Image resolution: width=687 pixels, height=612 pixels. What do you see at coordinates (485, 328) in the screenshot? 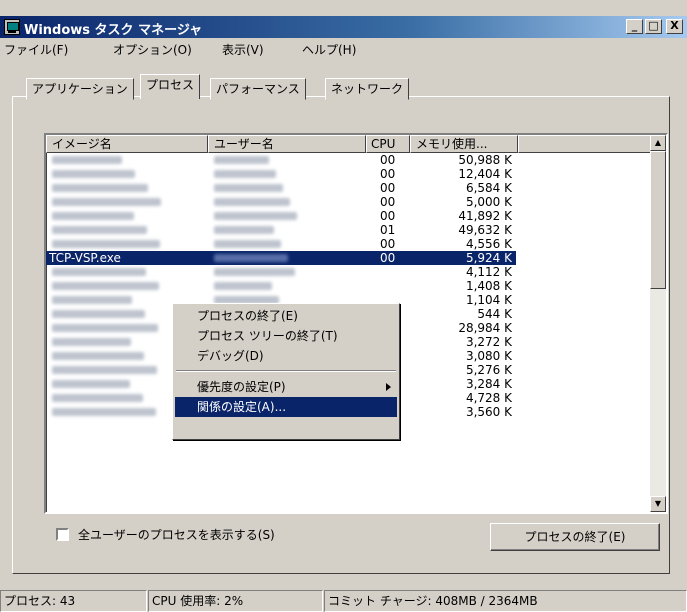
I see `process-memory: 28,984 K` at bounding box center [485, 328].